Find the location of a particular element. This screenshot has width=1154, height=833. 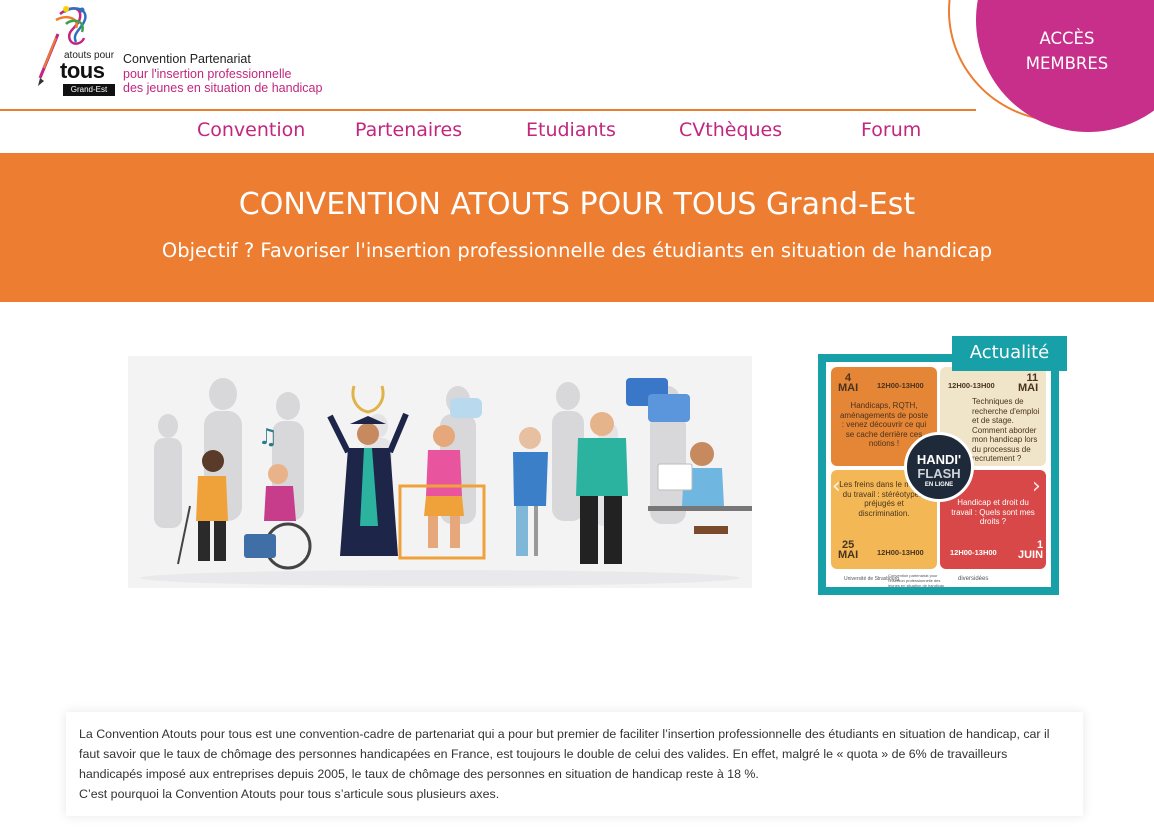

hero-title: CONVENTION ATOUTS POUR TOUS Grand-Est is located at coordinates (577, 204).